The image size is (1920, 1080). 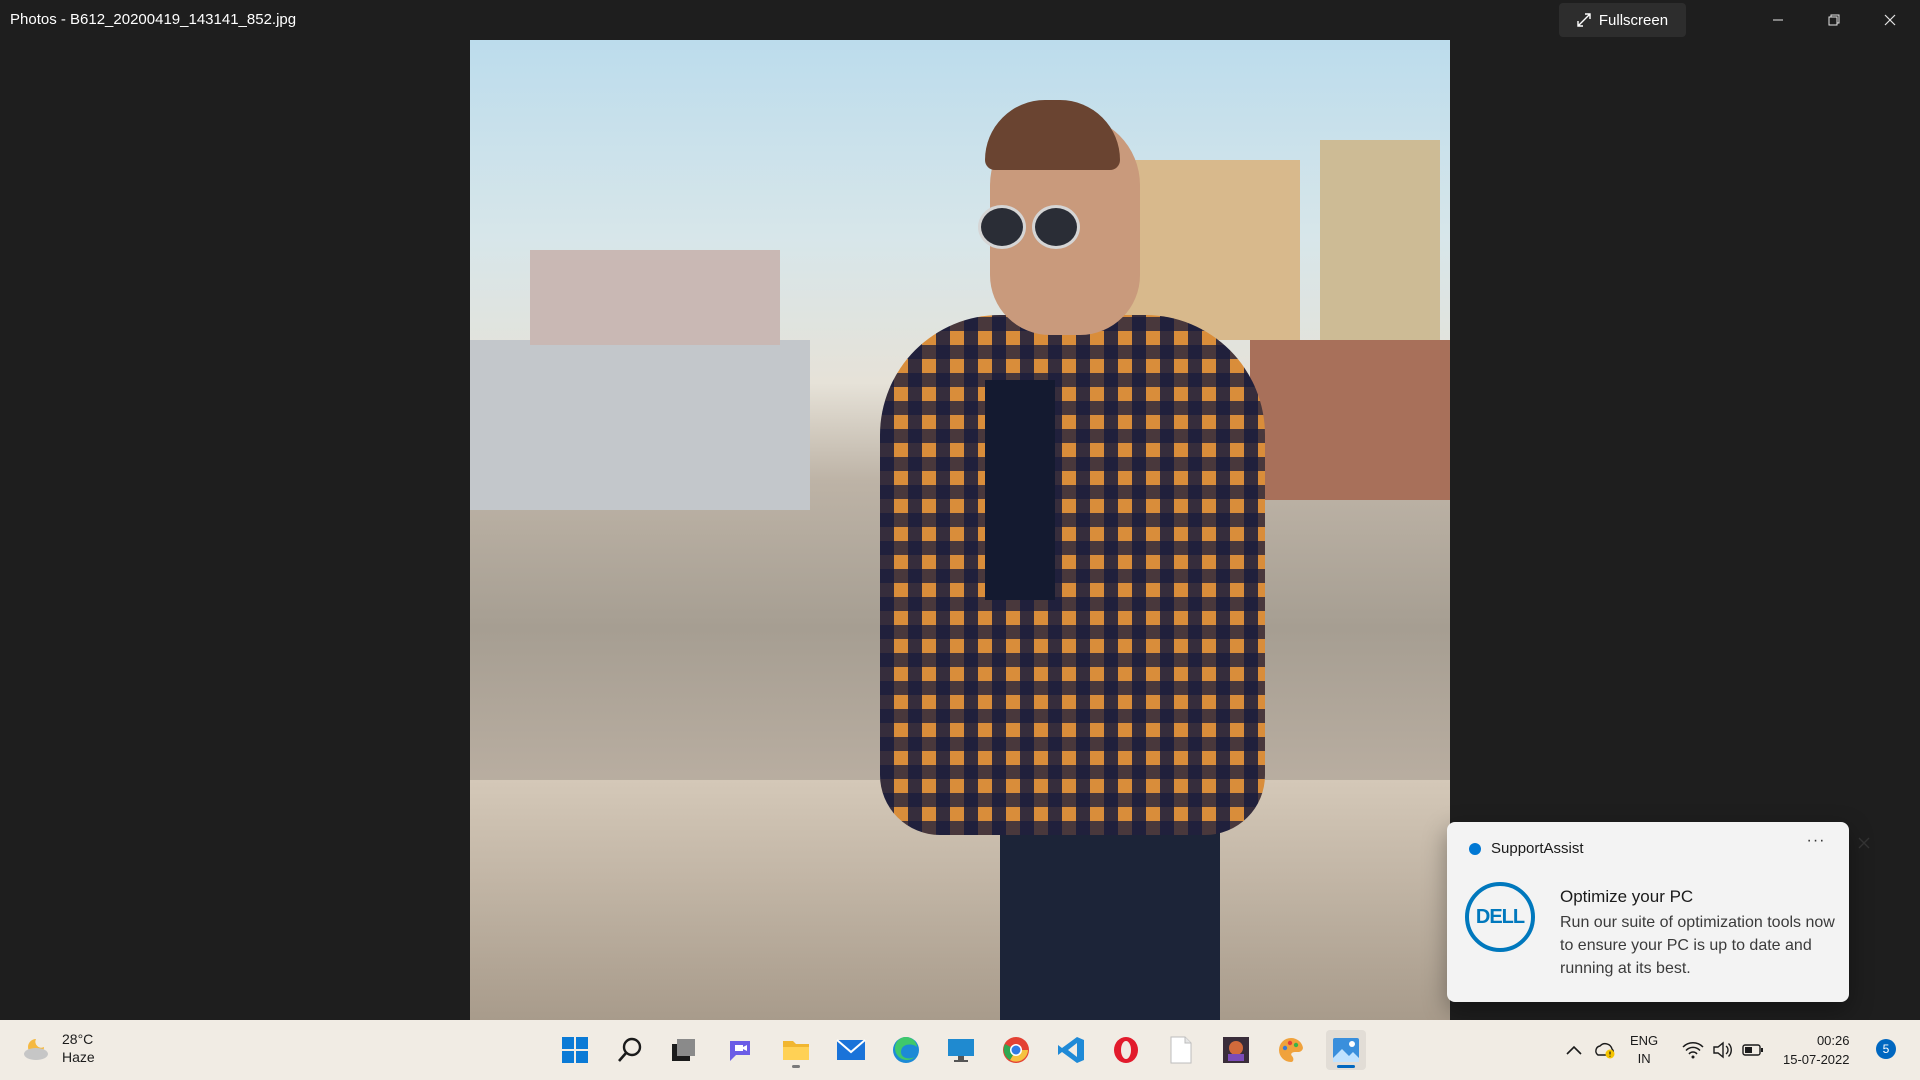 I want to click on running-indicator, so click(x=796, y=1066).